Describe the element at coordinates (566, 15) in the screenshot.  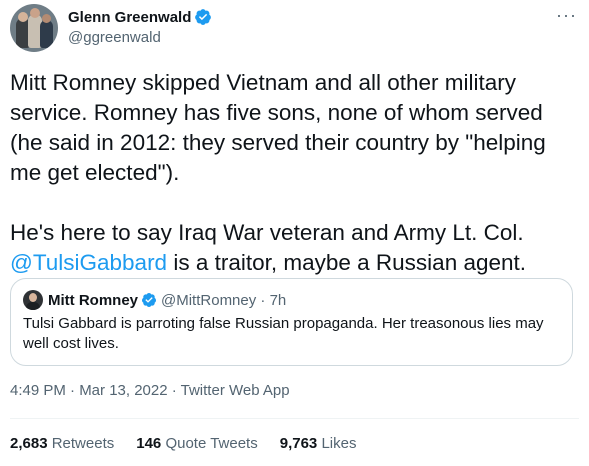
I see `more-horizontal-icon: ···` at that location.